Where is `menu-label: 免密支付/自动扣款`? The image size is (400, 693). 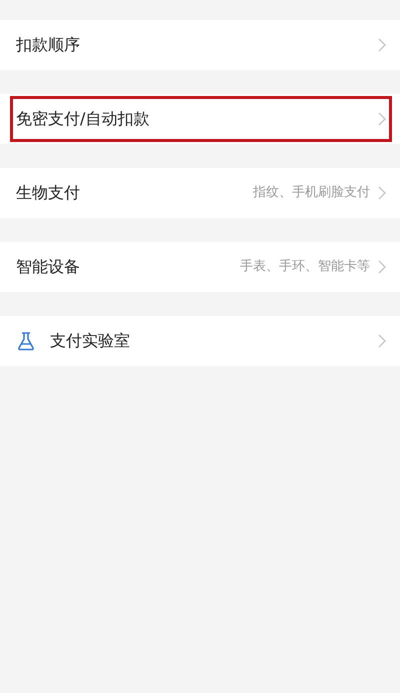
menu-label: 免密支付/自动扣款 is located at coordinates (83, 119).